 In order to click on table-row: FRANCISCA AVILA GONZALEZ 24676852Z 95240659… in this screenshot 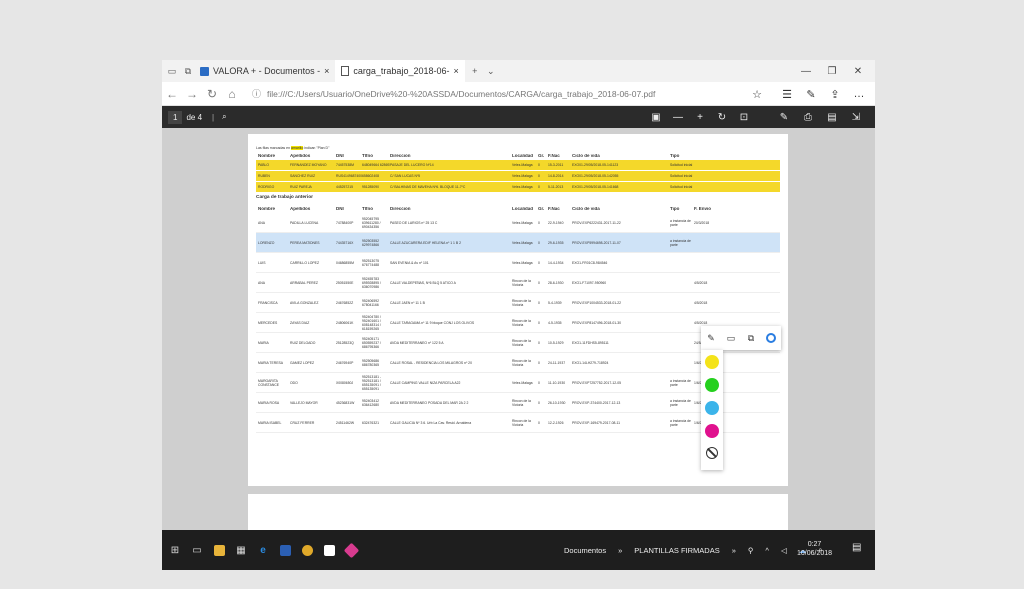, I will do `click(518, 303)`.